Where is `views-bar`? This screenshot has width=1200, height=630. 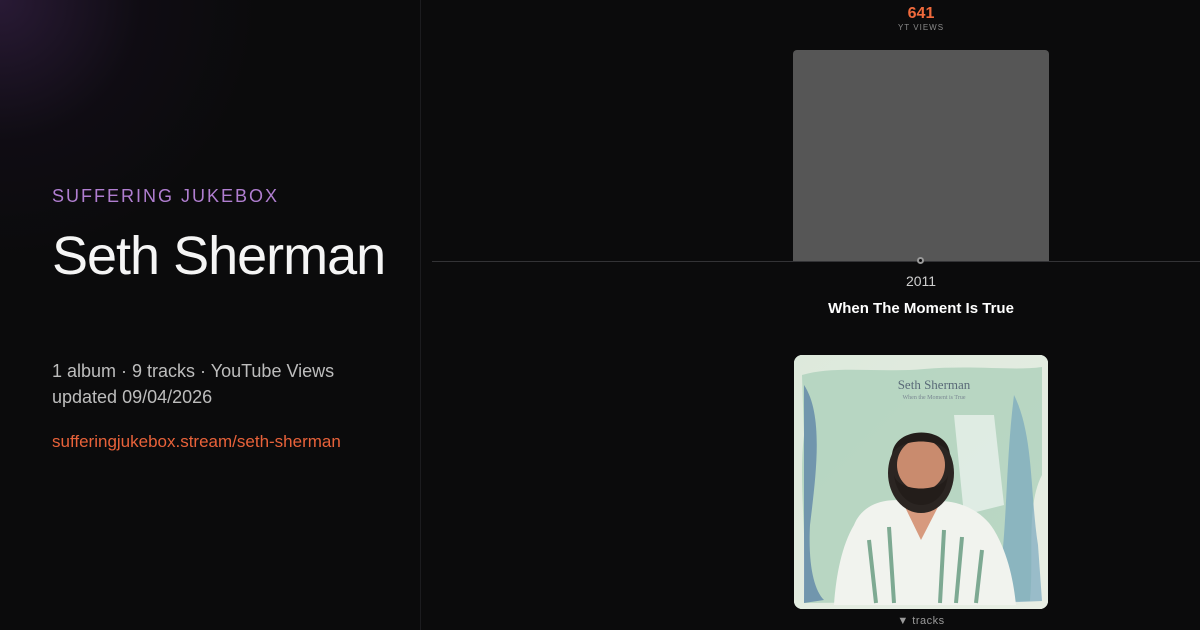
views-bar is located at coordinates (921, 155).